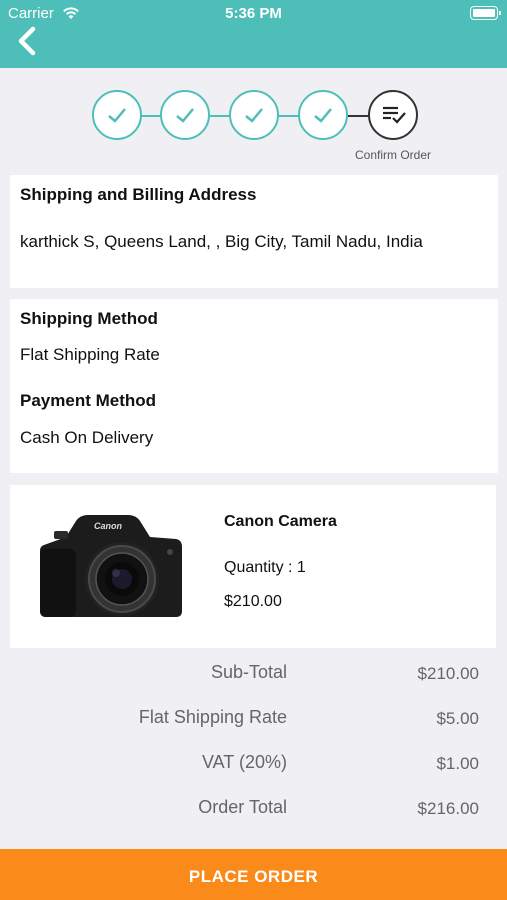  Describe the element at coordinates (457, 763) in the screenshot. I see `totals-value: $1.00` at that location.